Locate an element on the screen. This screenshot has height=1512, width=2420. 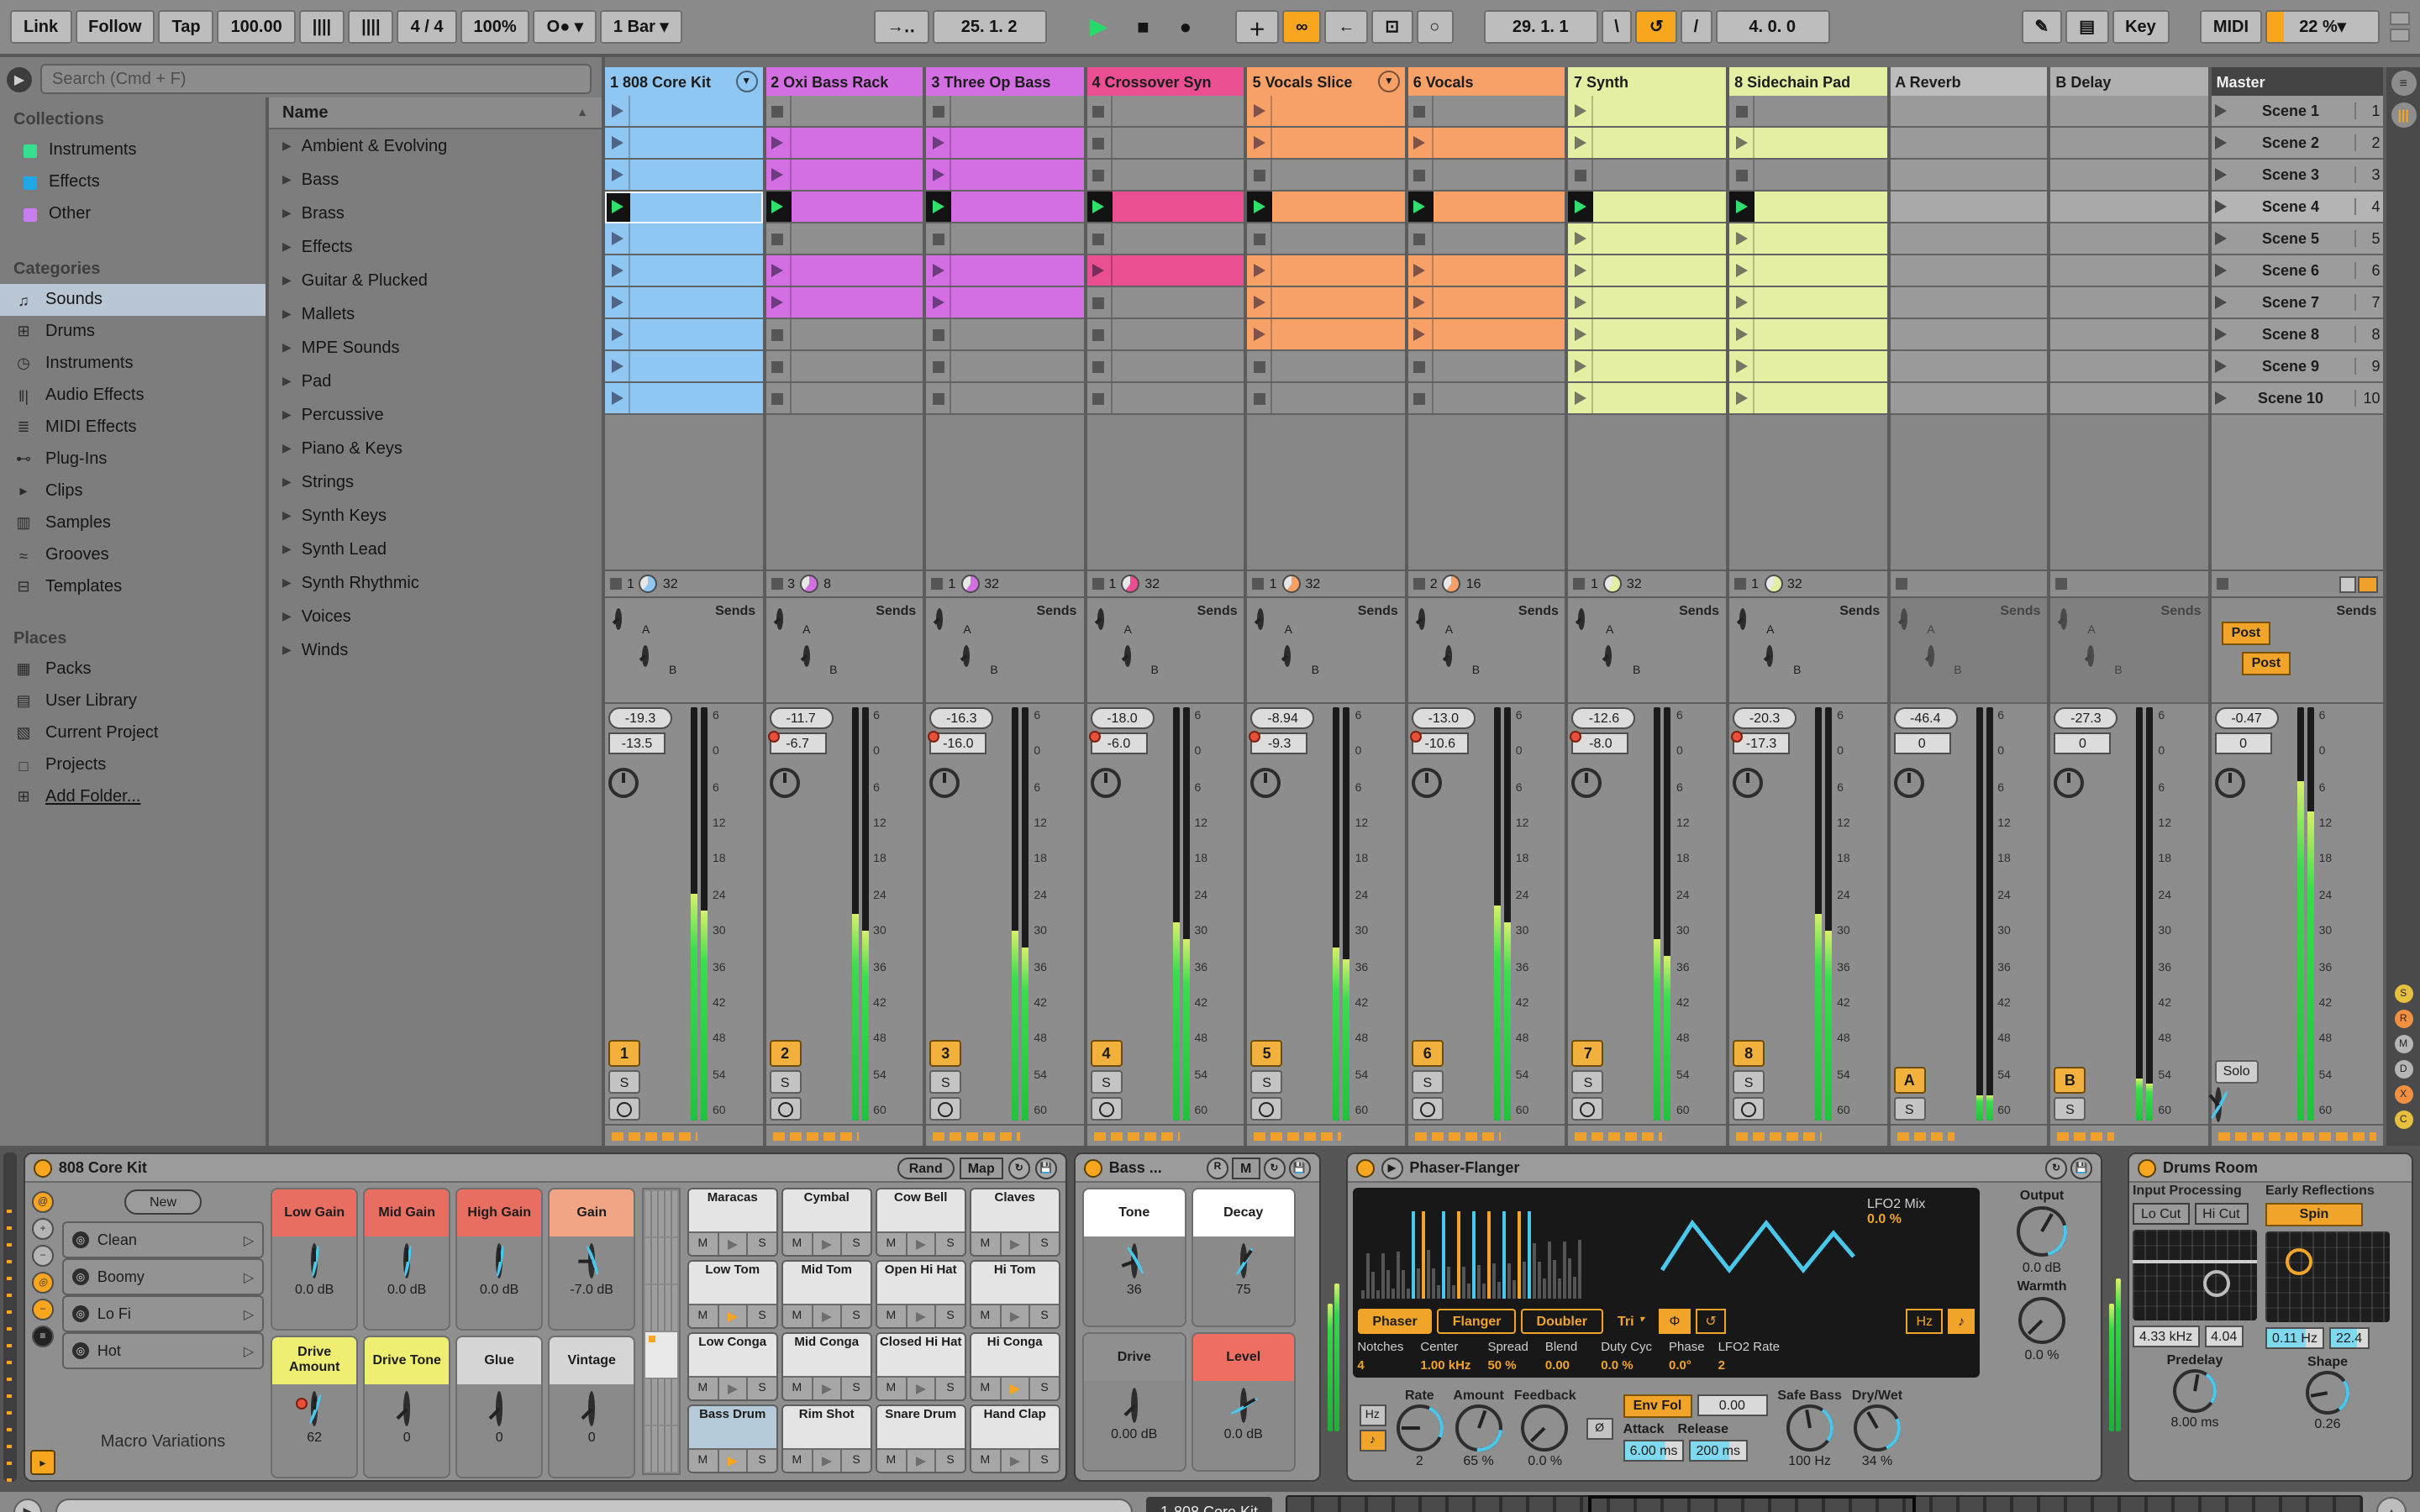
show-hide-device-view-button: ▲ is located at coordinates (2391, 1504).